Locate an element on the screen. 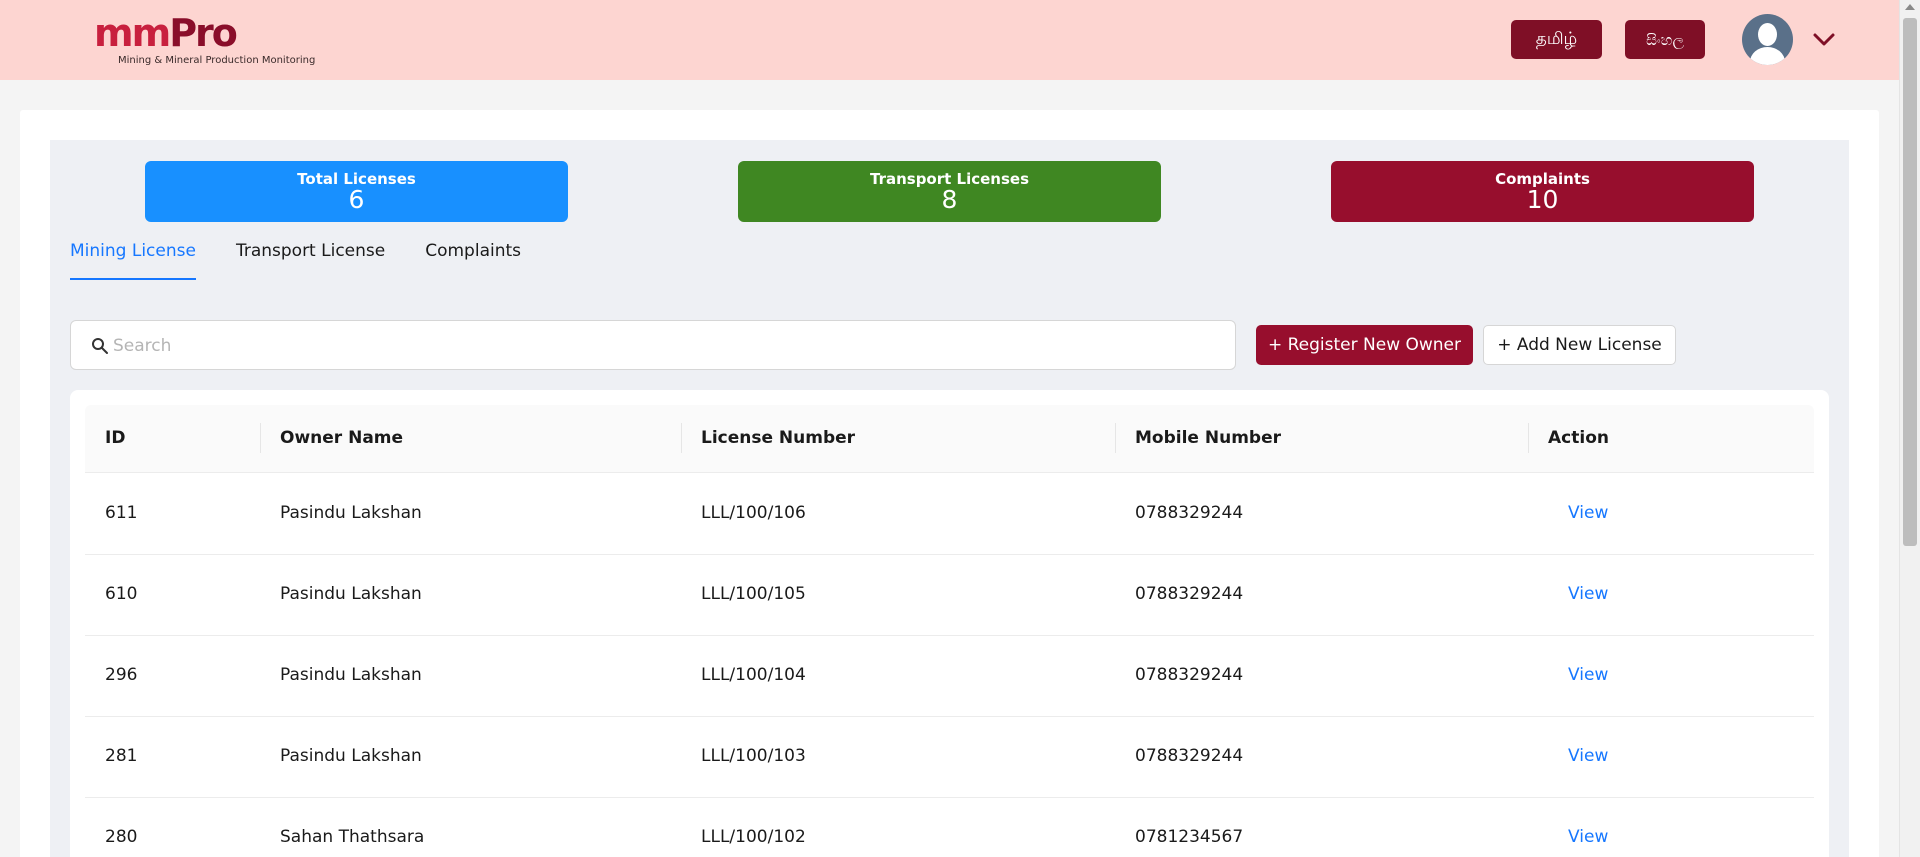 The width and height of the screenshot is (1920, 857). search-box is located at coordinates (653, 345).